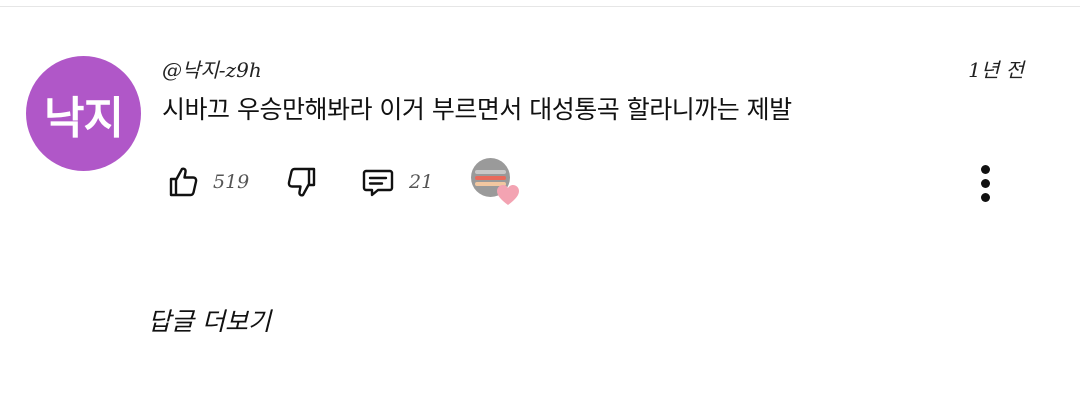 This screenshot has height=401, width=1080. I want to click on reply-button: 21, so click(396, 182).